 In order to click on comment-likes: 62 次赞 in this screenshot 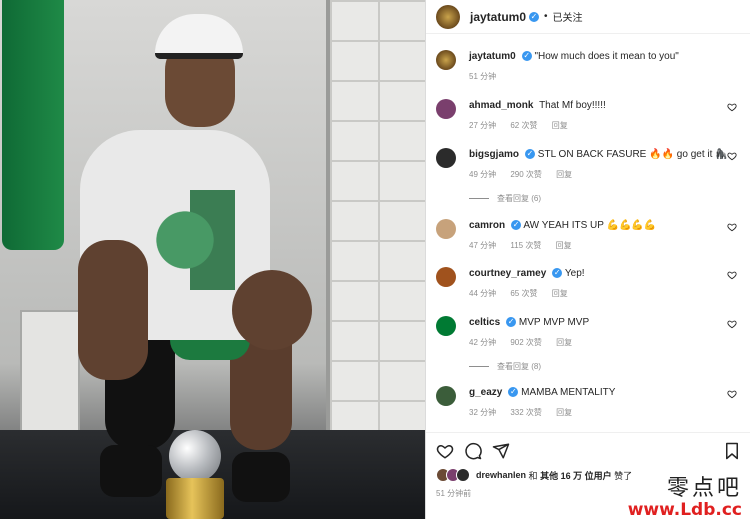, I will do `click(523, 125)`.